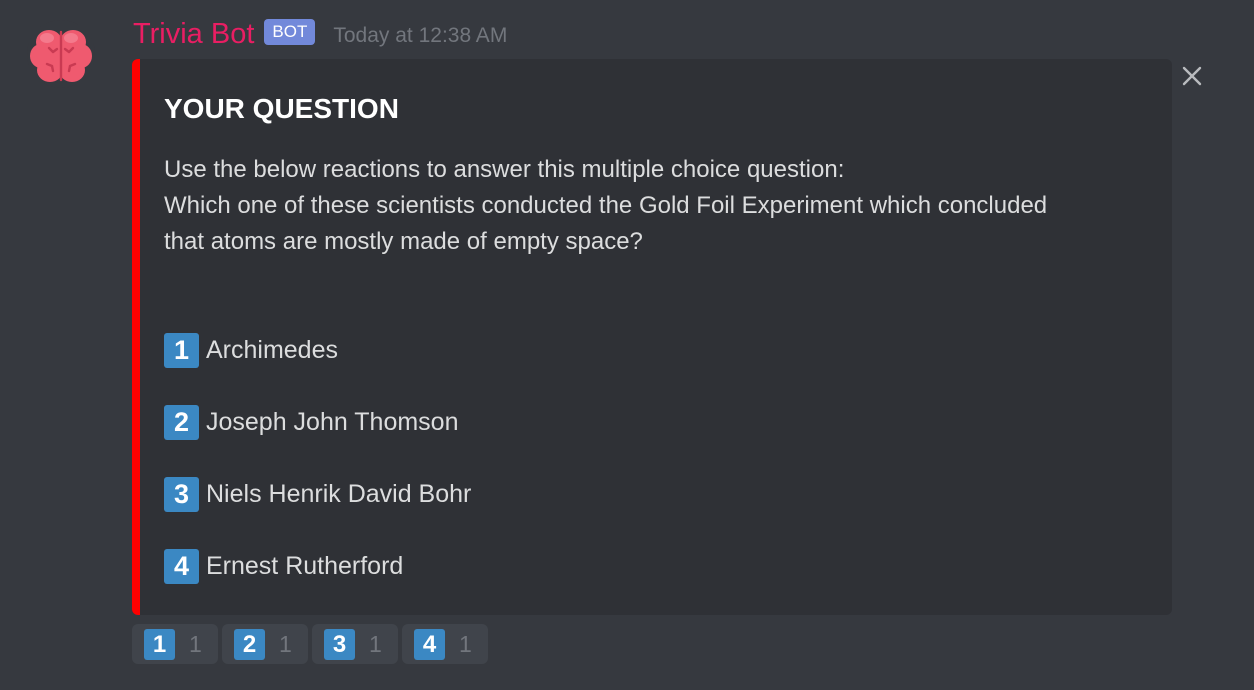 Image resolution: width=1254 pixels, height=690 pixels. I want to click on answer-option-3: 3 Niels Henrik David Bohr, so click(317, 494).